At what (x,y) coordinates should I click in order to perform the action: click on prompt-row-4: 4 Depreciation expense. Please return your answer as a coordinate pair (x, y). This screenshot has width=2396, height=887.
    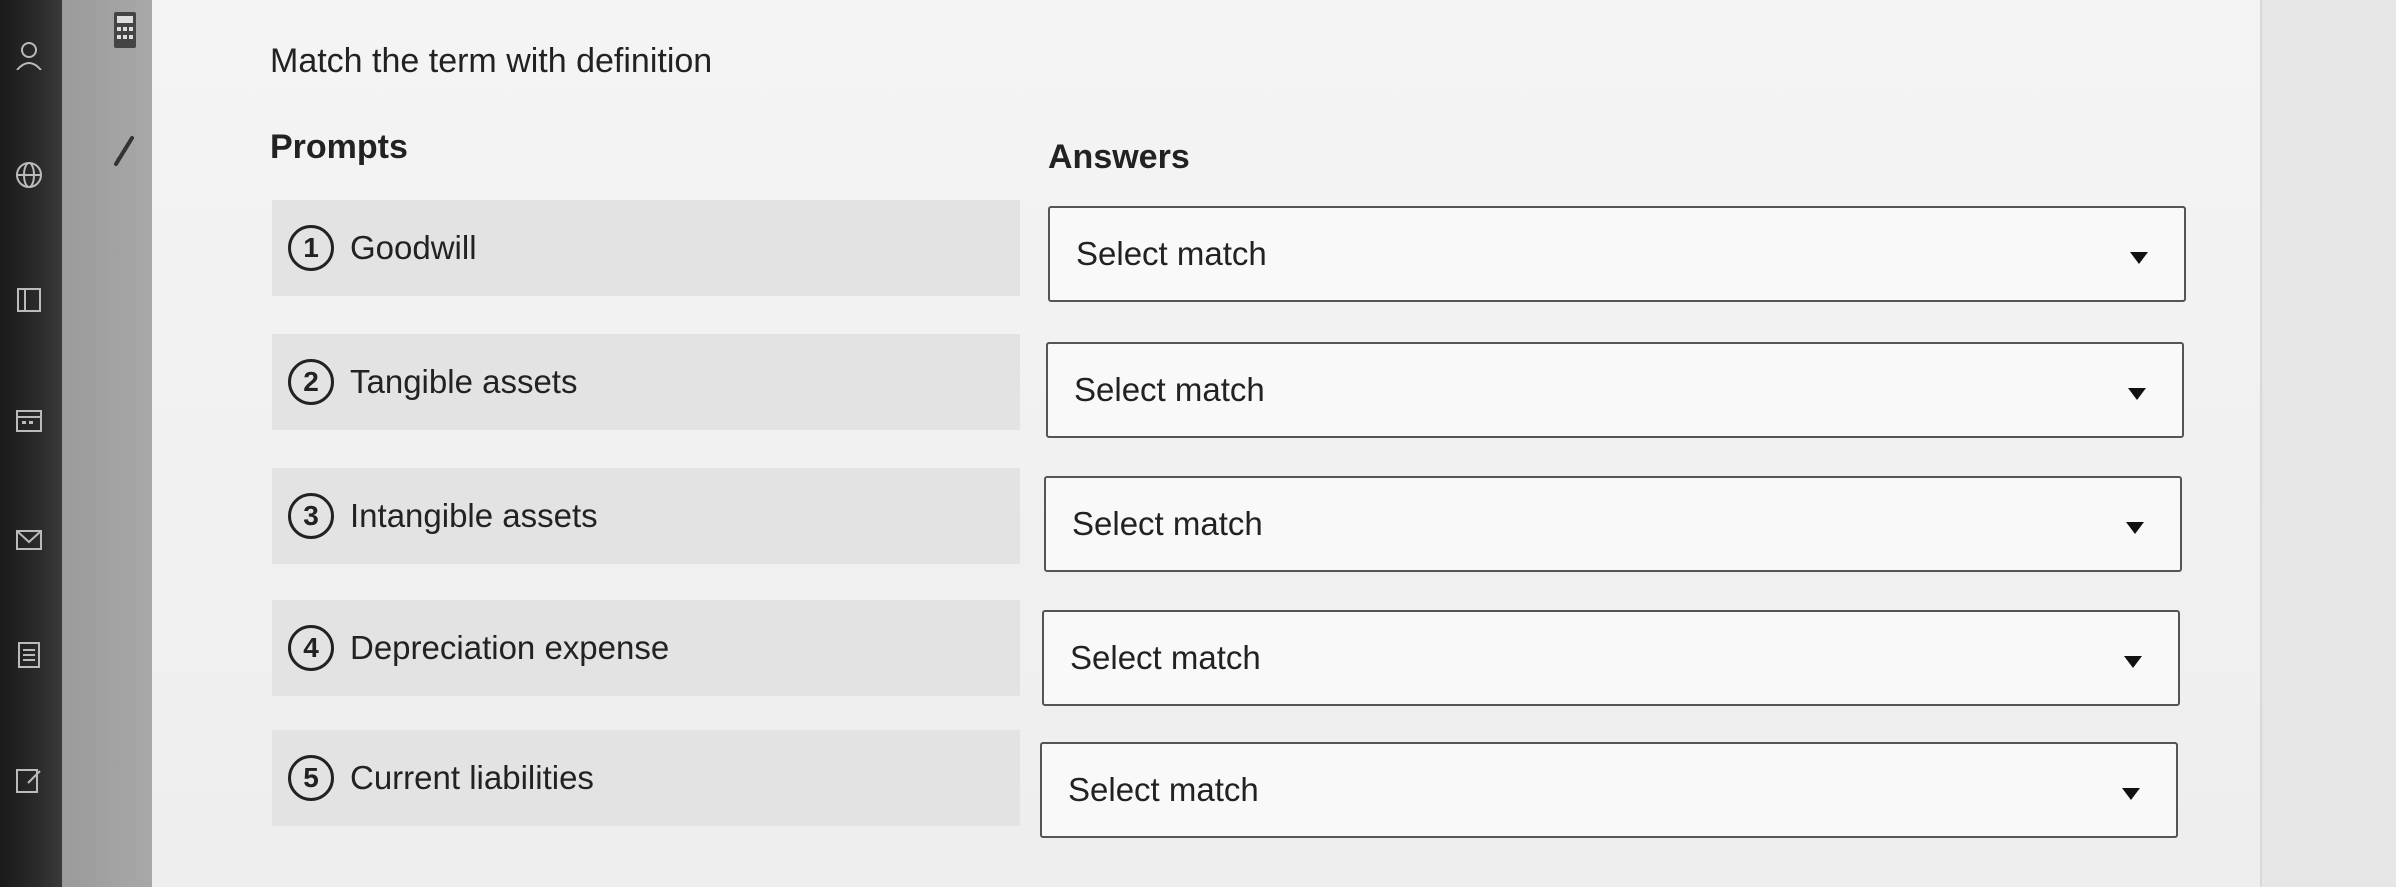
    Looking at the image, I should click on (646, 648).